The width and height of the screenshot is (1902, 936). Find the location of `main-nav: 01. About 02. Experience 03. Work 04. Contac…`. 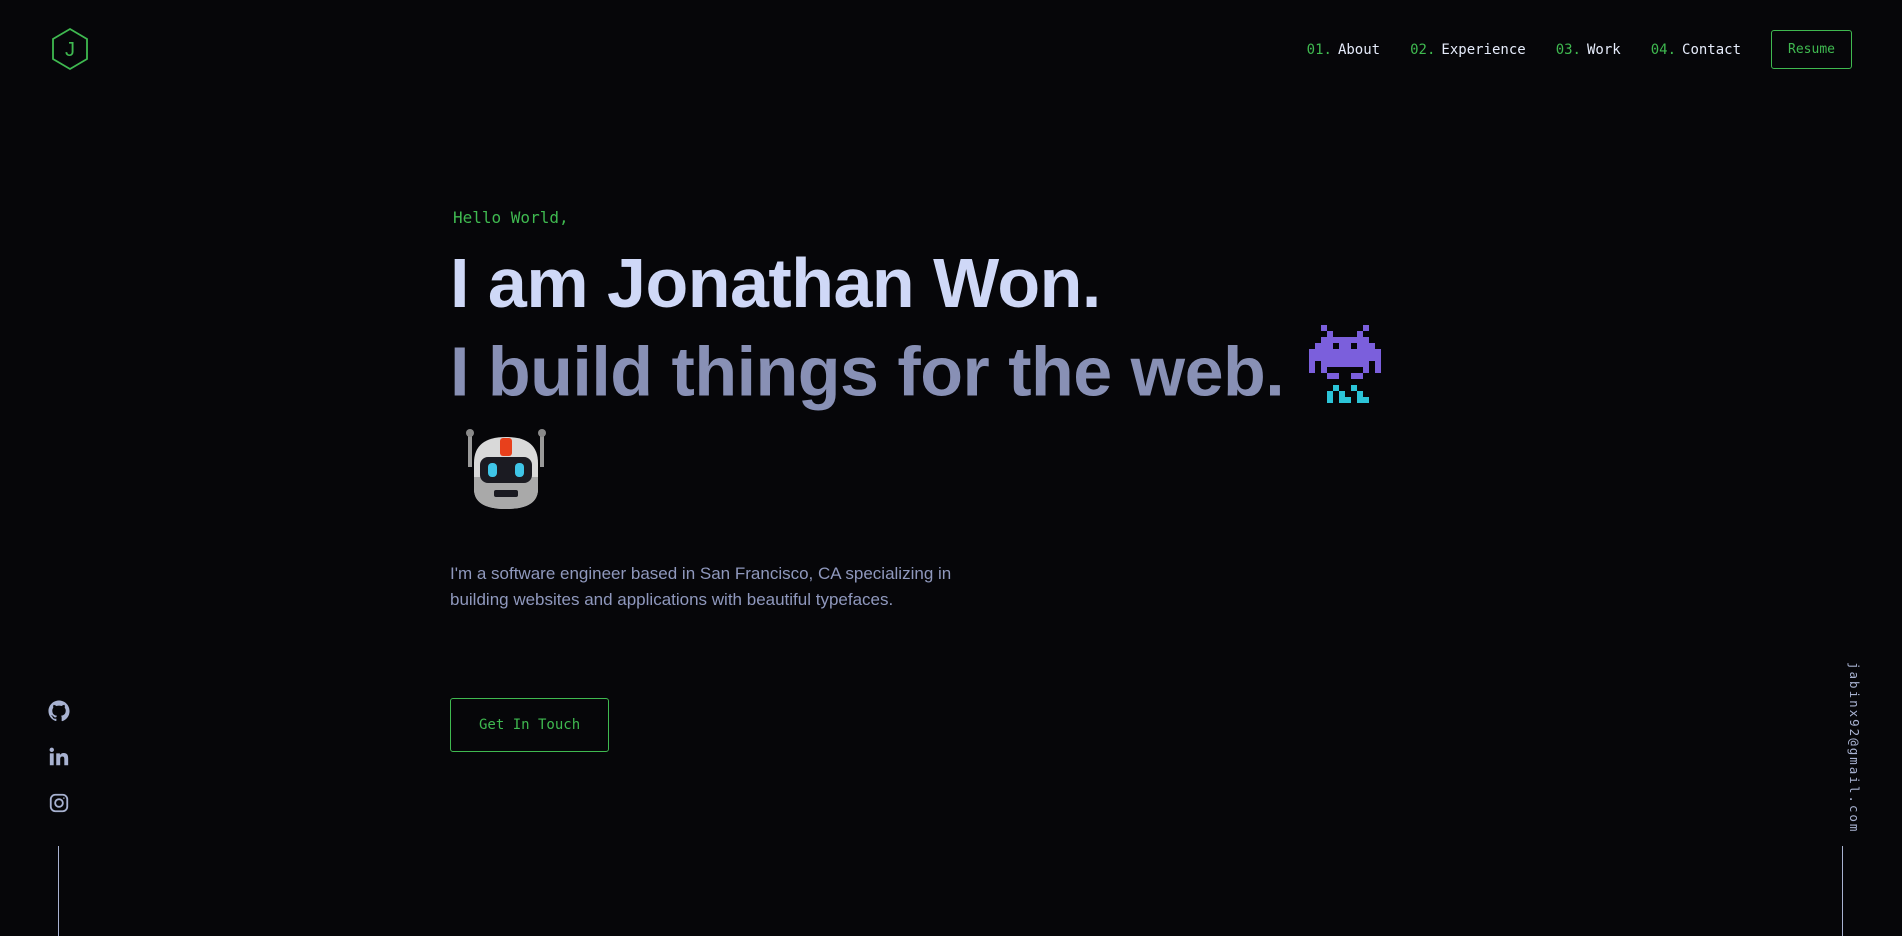

main-nav: 01. About 02. Experience 03. Work 04. Contac… is located at coordinates (1564, 49).